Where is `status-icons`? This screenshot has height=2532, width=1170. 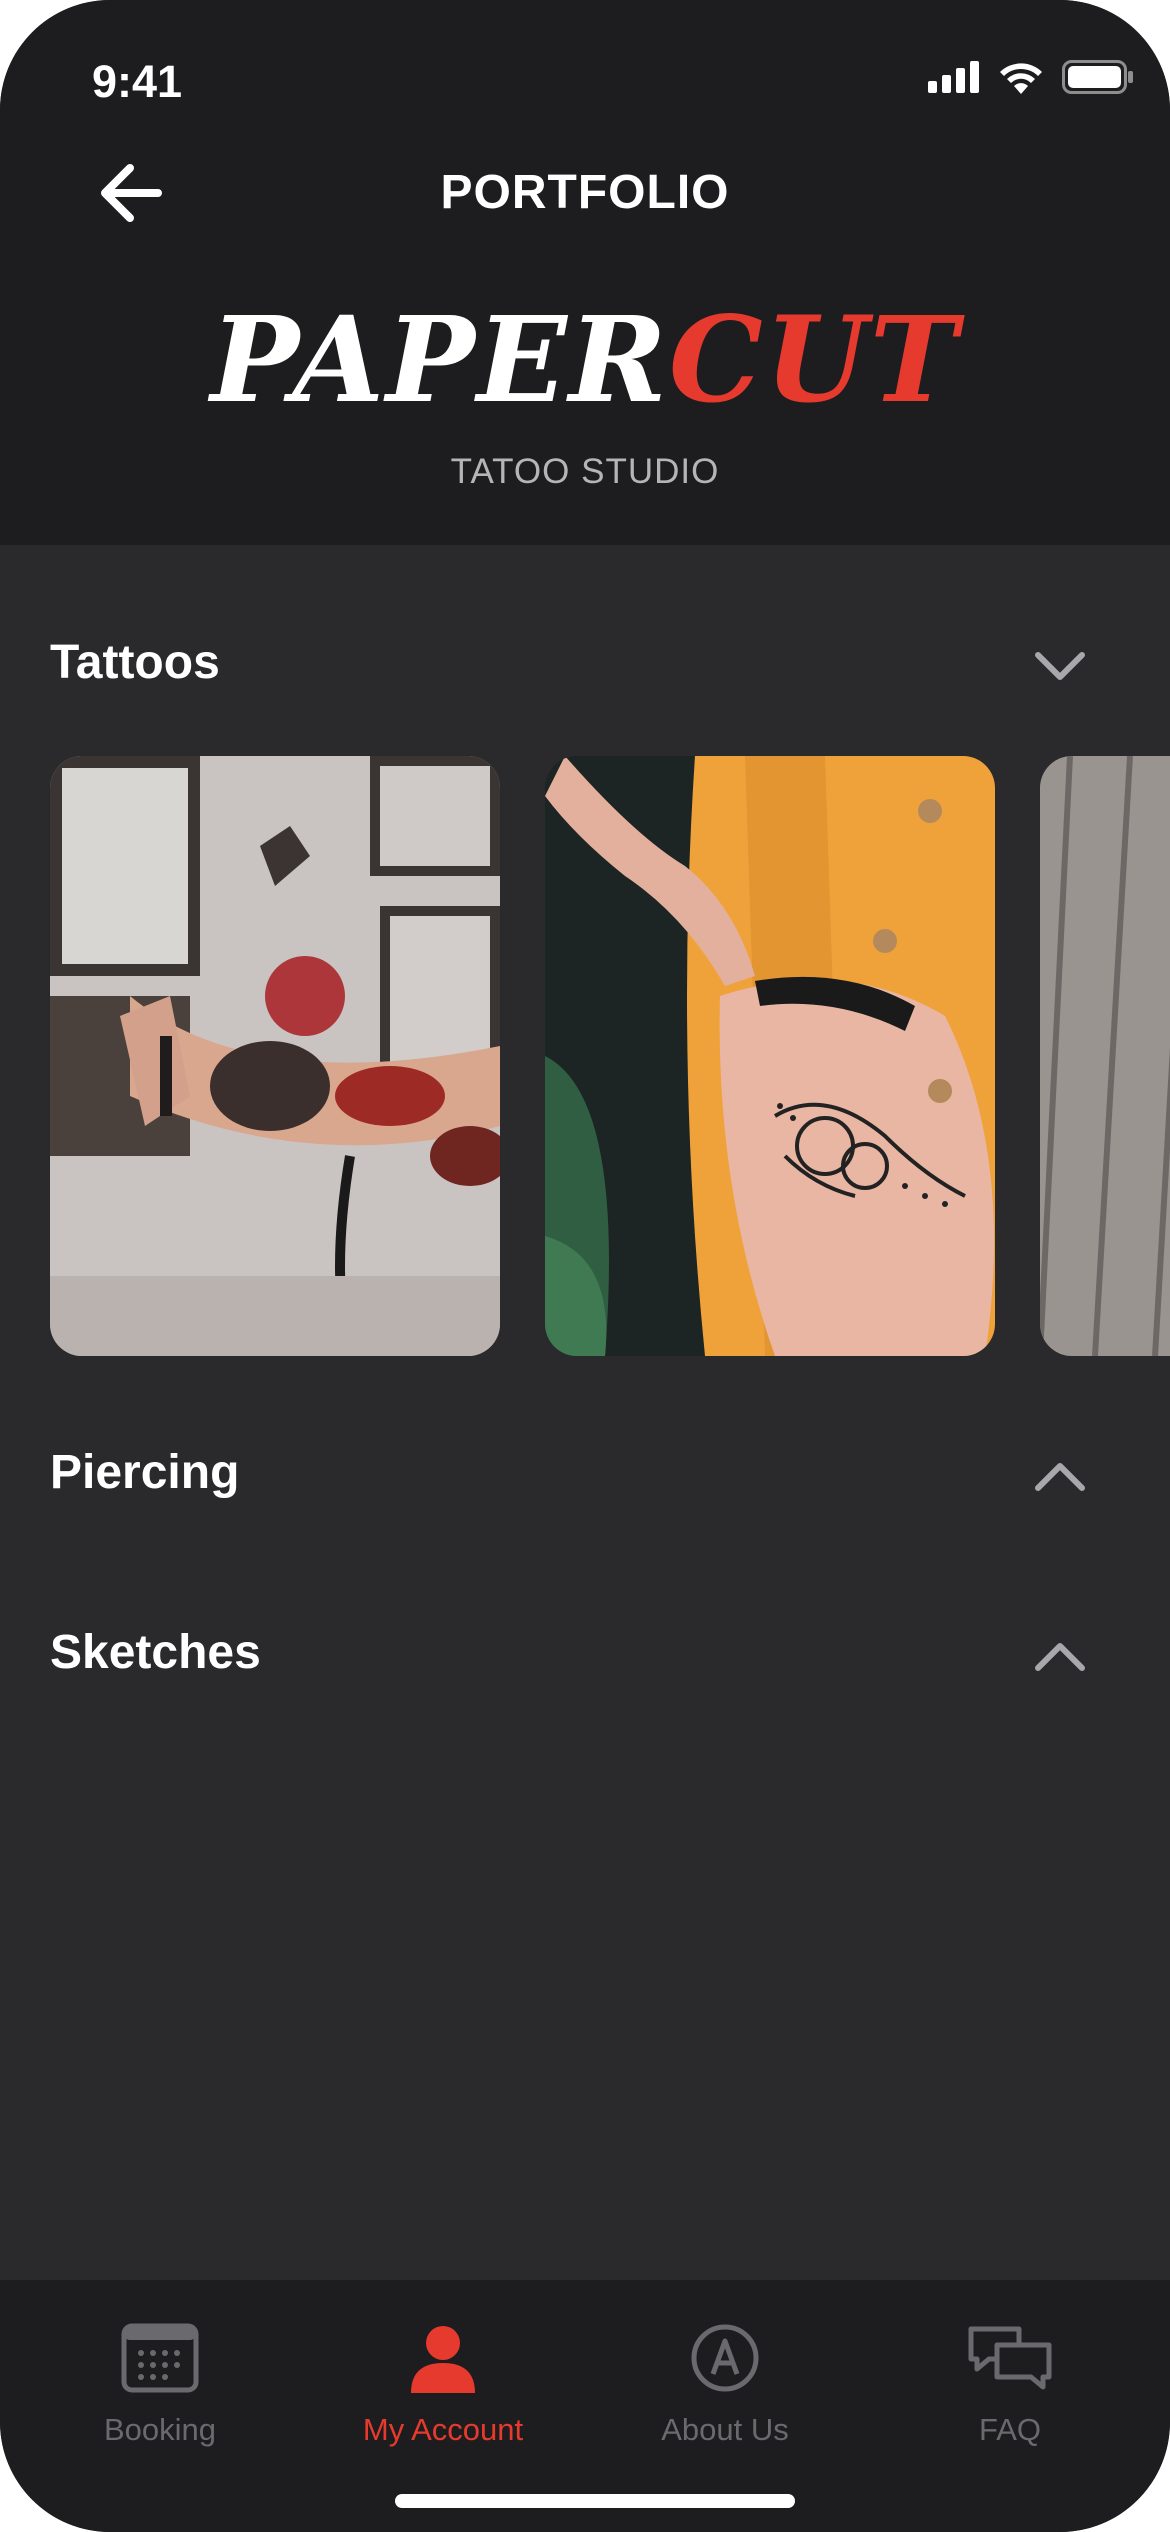 status-icons is located at coordinates (1031, 77).